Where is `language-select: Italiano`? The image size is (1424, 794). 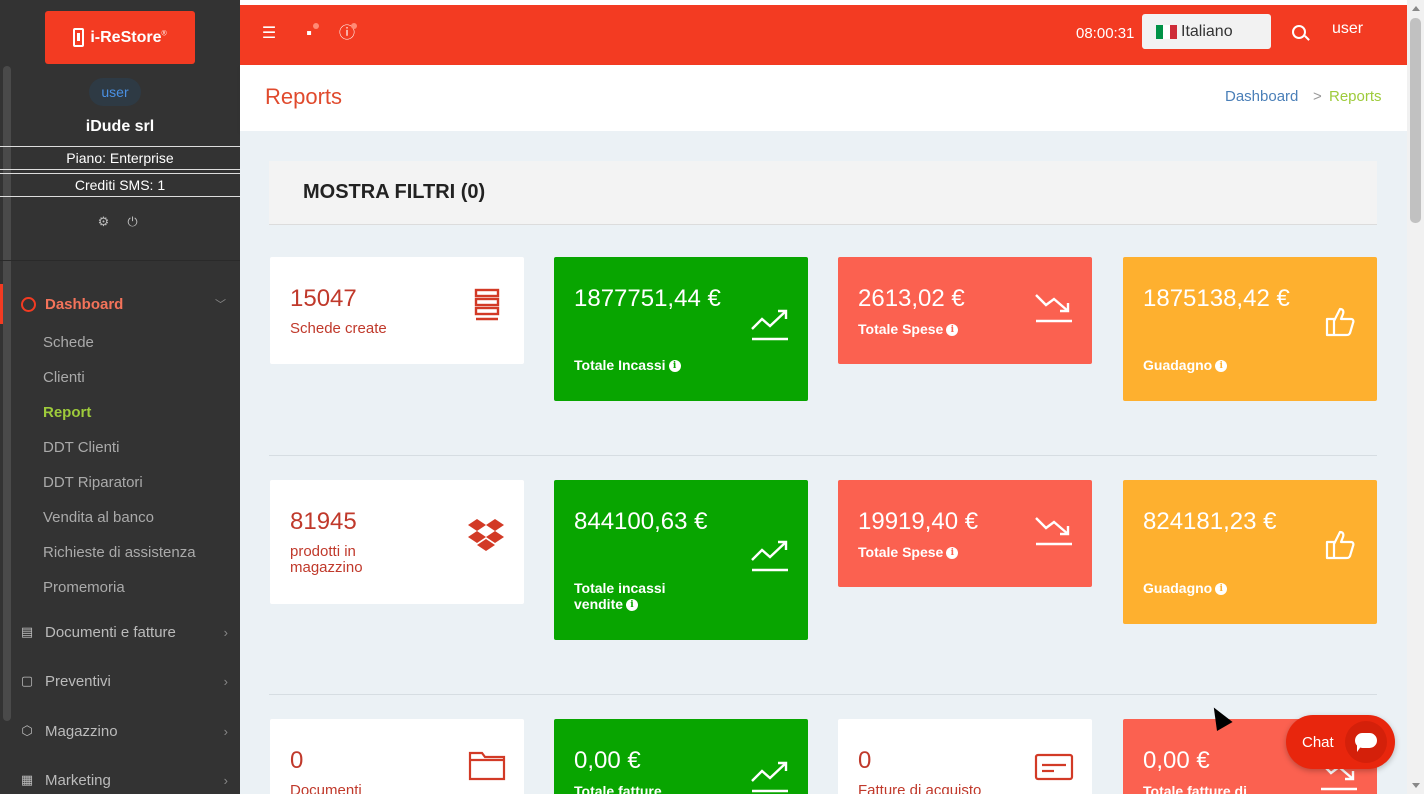 language-select: Italiano is located at coordinates (1206, 31).